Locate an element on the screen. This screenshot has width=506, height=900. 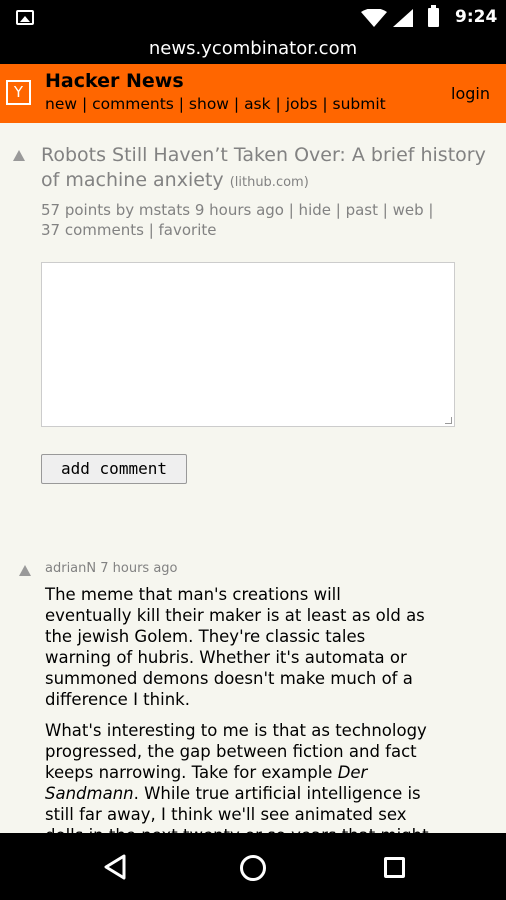
add-comment-button: add comment is located at coordinates (114, 469).